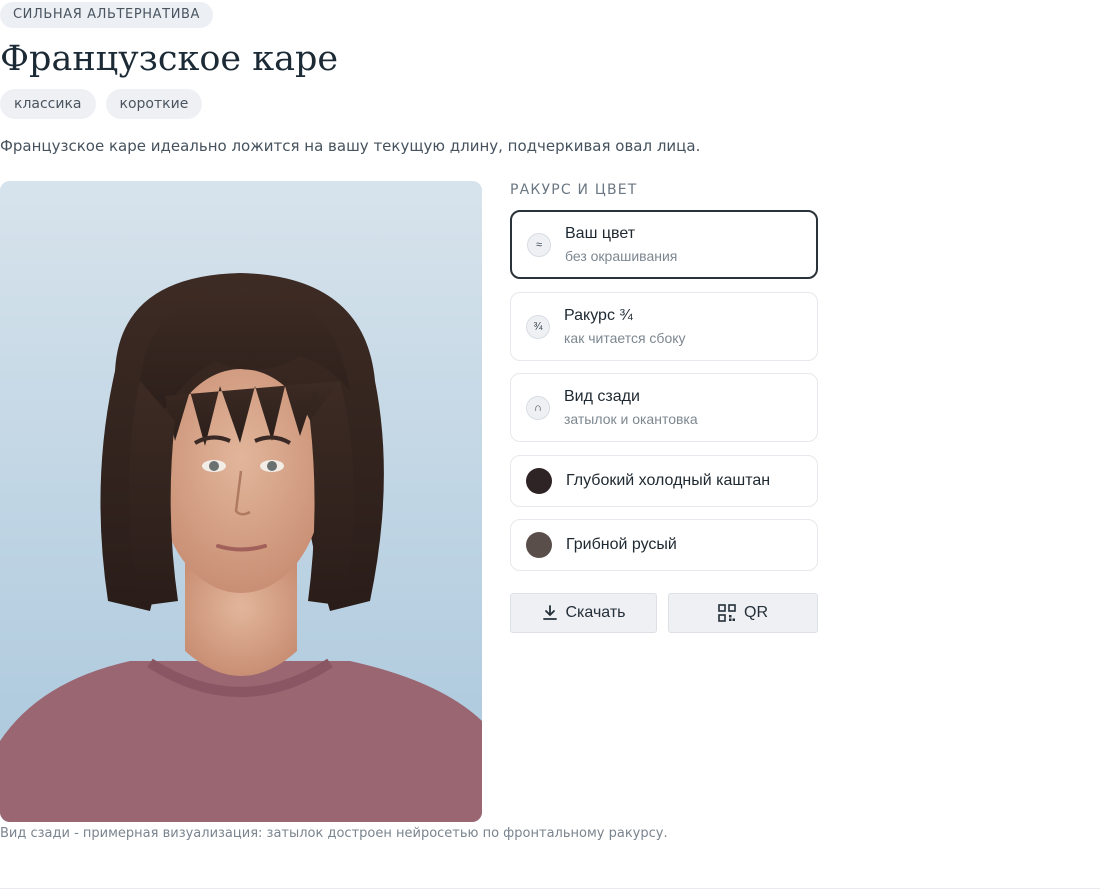 The width and height of the screenshot is (1100, 893). I want to click on back-view-icon: ∩, so click(538, 407).